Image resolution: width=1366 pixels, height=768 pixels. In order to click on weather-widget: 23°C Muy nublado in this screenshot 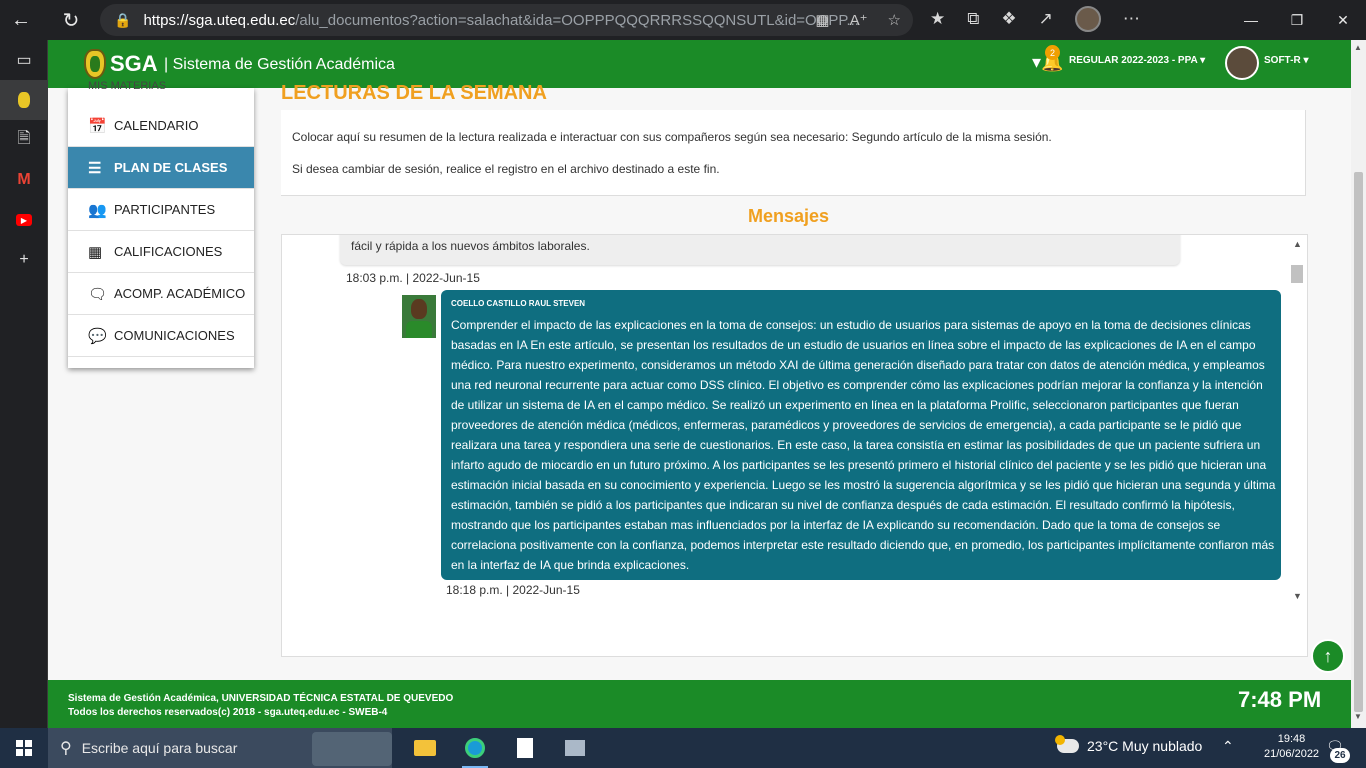, I will do `click(1129, 744)`.